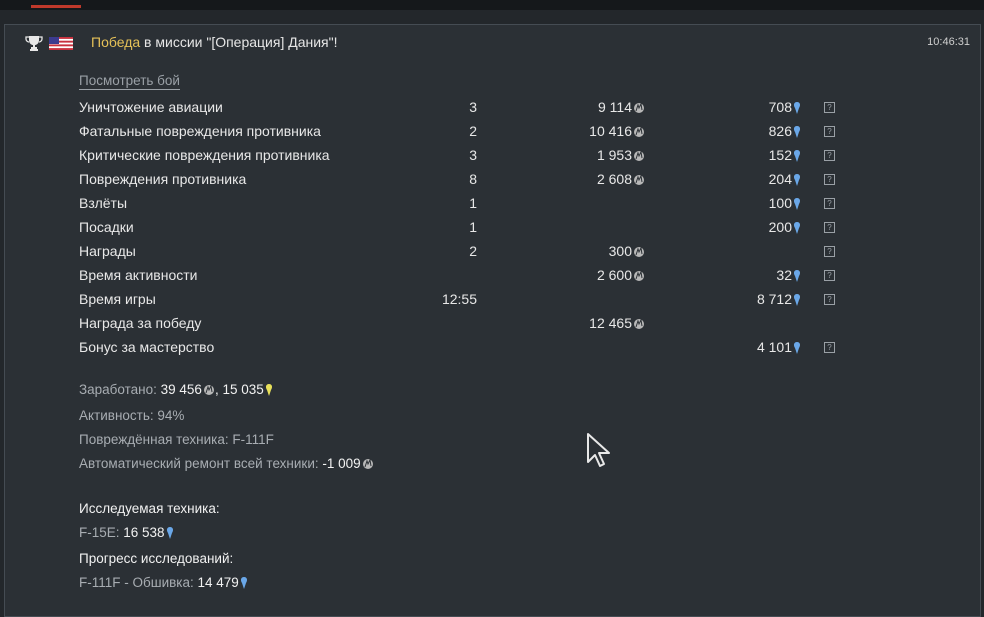  I want to click on row-count: 12:55, so click(459, 299).